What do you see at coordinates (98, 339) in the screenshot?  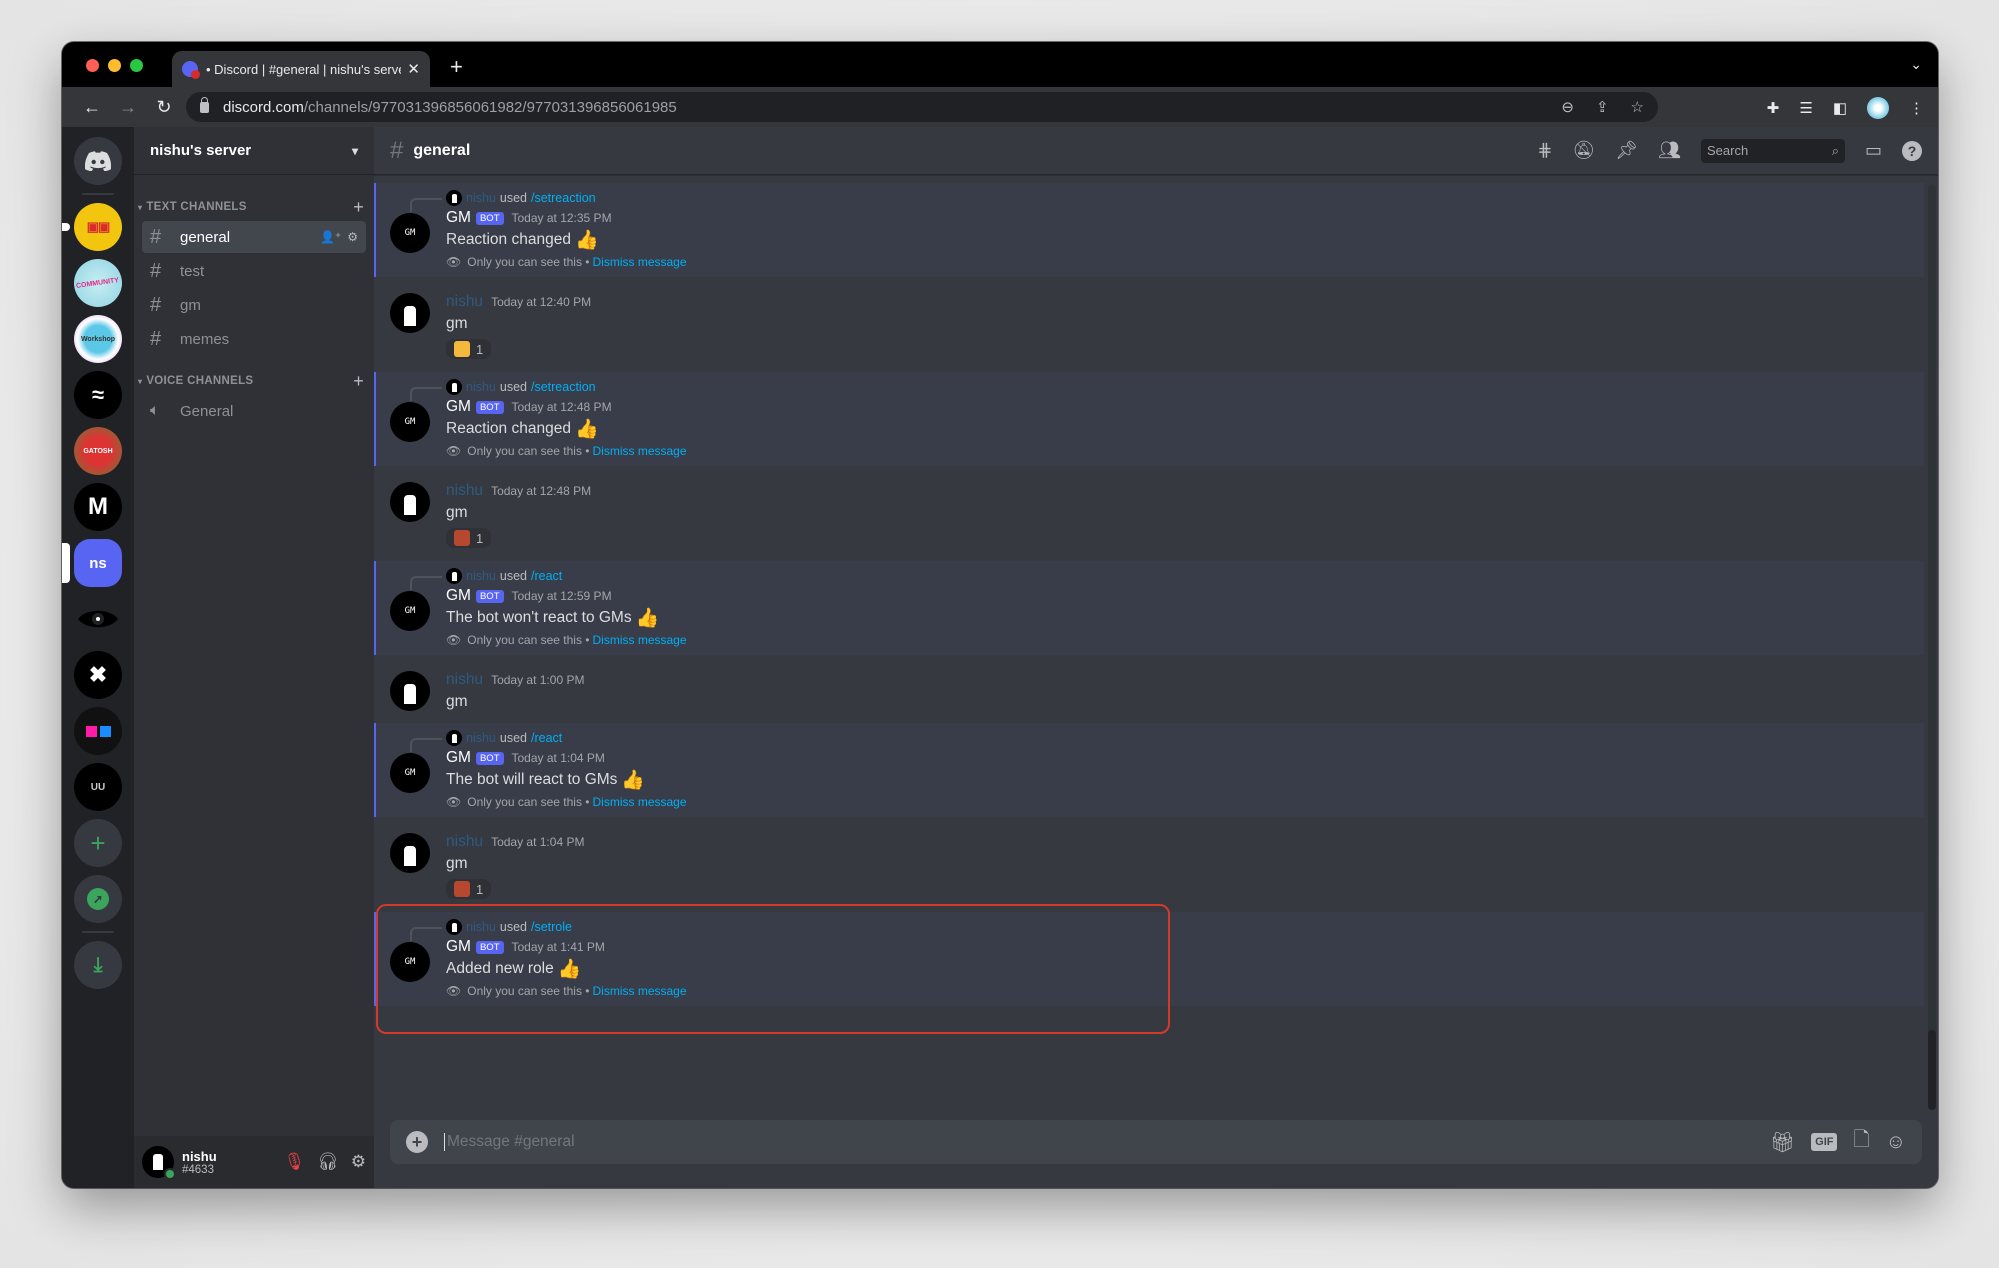 I see `server-workshop: Workshop` at bounding box center [98, 339].